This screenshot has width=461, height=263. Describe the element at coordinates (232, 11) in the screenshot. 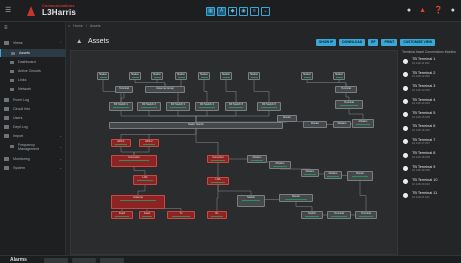

I see `tag-icon: ◆` at that location.